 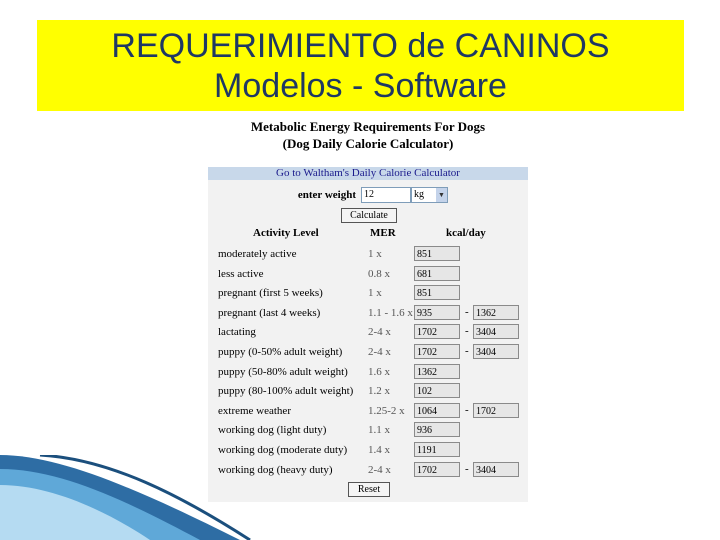 What do you see at coordinates (390, 312) in the screenshot?
I see `mer-factor: 1.1 - 1.6 x` at bounding box center [390, 312].